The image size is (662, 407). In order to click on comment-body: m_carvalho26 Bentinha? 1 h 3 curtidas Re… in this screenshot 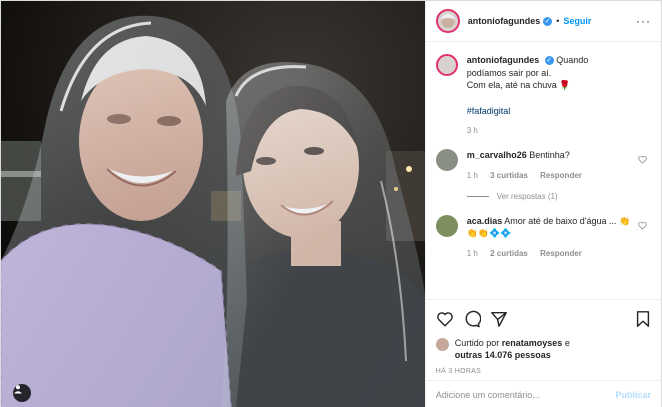, I will do `click(559, 164)`.